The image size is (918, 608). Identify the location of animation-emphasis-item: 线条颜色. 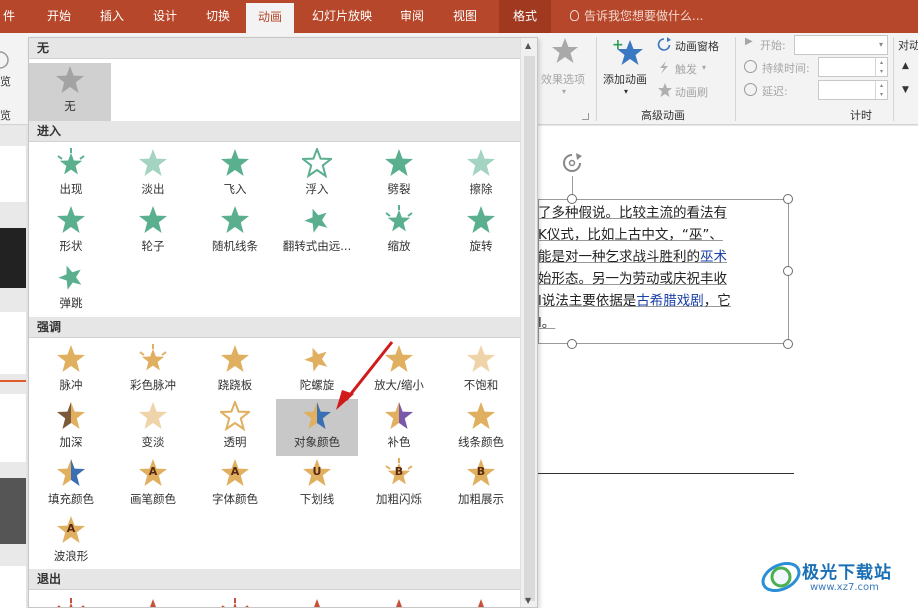
(481, 427).